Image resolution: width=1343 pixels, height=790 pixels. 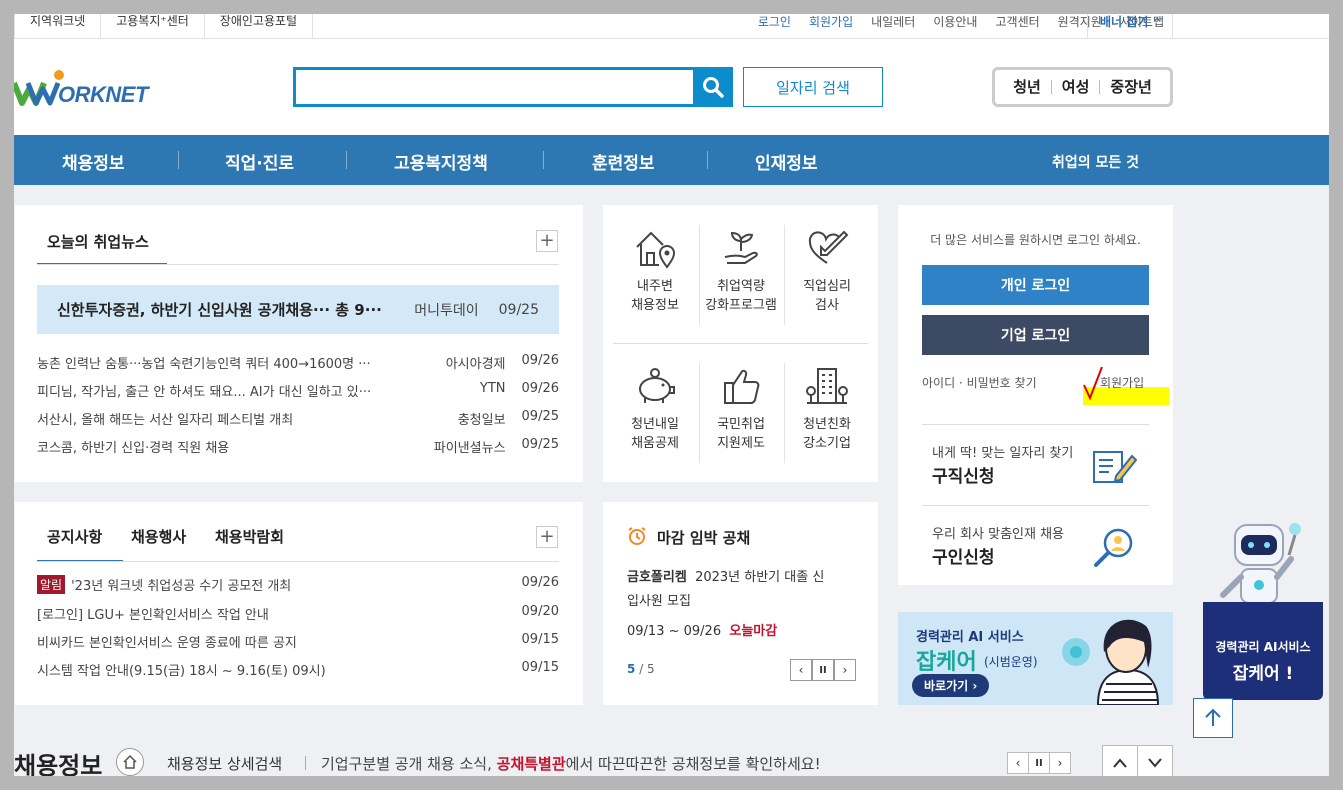 What do you see at coordinates (298, 641) in the screenshot?
I see `list-item: 비씨카드 본인확인서비스 운영 종료에 따른 공지 09/15` at bounding box center [298, 641].